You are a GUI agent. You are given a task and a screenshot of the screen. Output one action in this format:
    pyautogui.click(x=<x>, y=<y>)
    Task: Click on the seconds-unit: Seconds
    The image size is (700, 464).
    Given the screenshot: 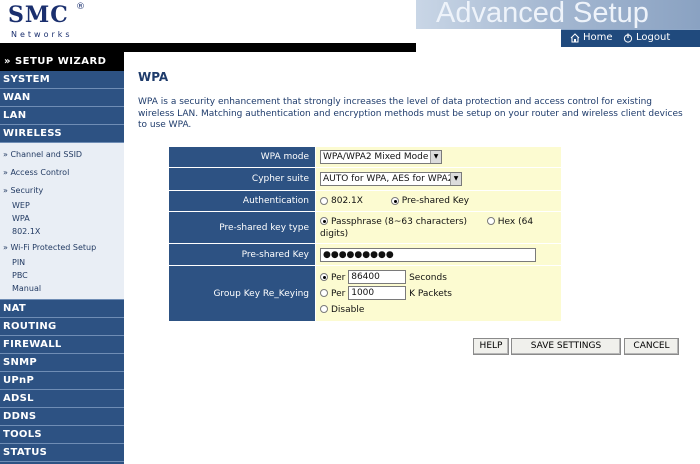 What is the action you would take?
    pyautogui.click(x=428, y=277)
    